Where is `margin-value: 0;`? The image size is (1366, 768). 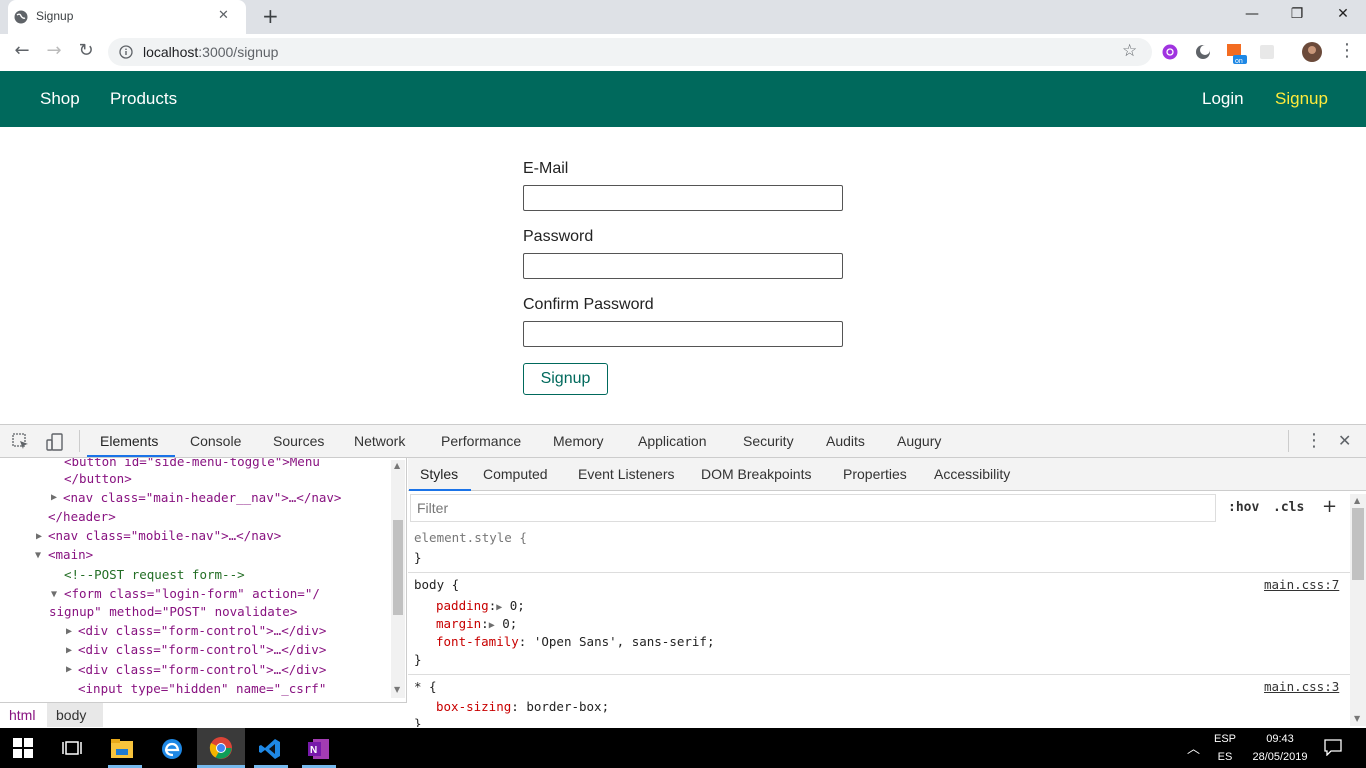 margin-value: 0; is located at coordinates (509, 623).